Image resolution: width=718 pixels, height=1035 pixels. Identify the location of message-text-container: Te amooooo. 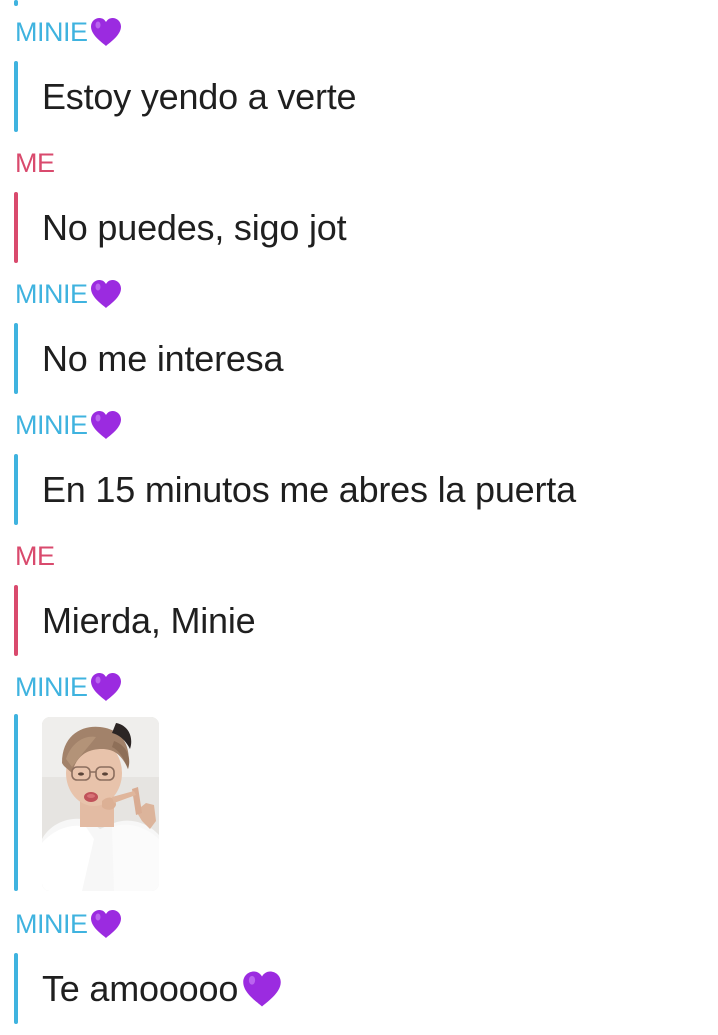
(163, 988).